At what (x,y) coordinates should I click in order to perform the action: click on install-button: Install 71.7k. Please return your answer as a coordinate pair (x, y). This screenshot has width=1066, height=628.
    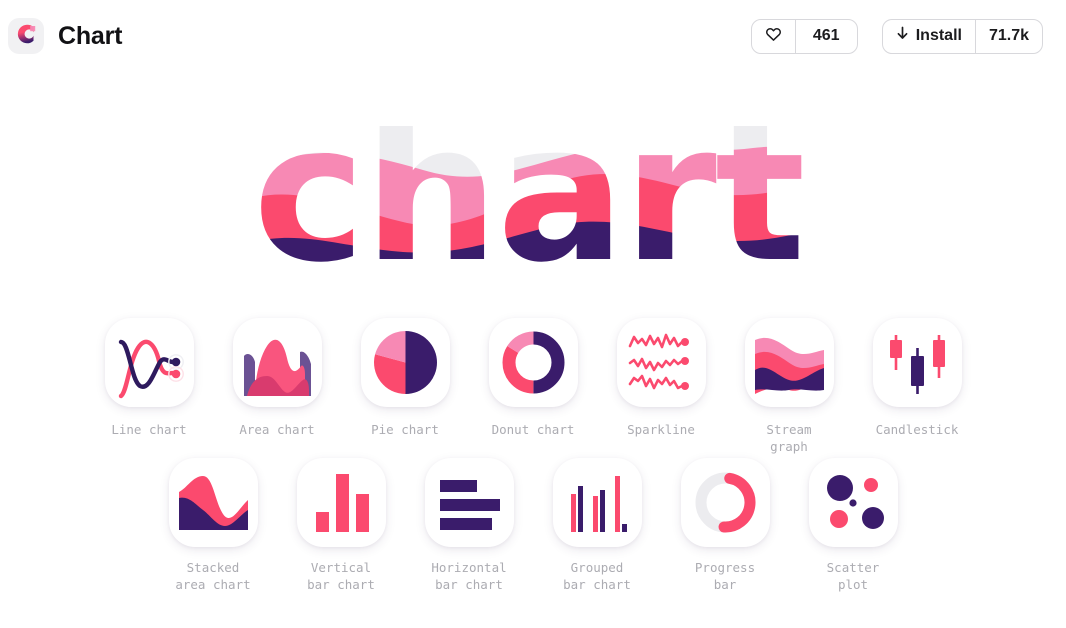
    Looking at the image, I should click on (962, 36).